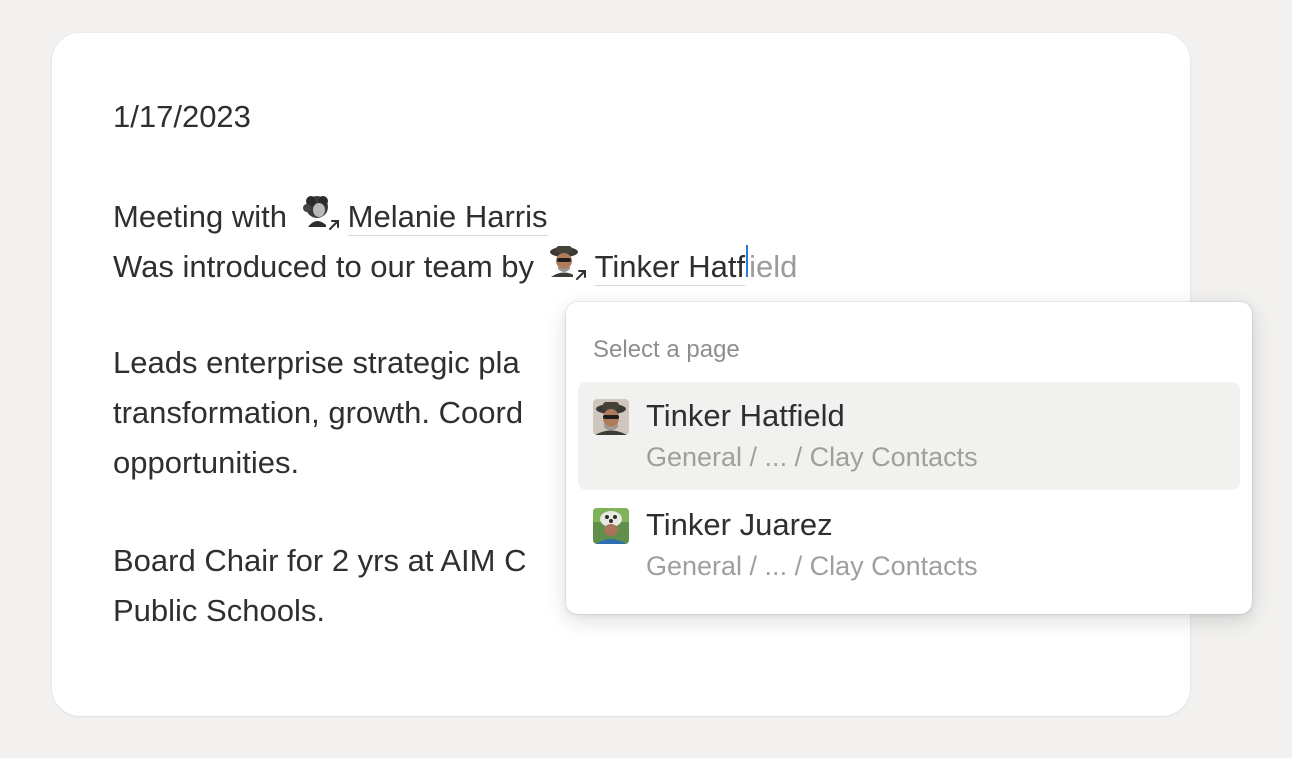  I want to click on mention-melanie-harris: Melanie Harris, so click(423, 214).